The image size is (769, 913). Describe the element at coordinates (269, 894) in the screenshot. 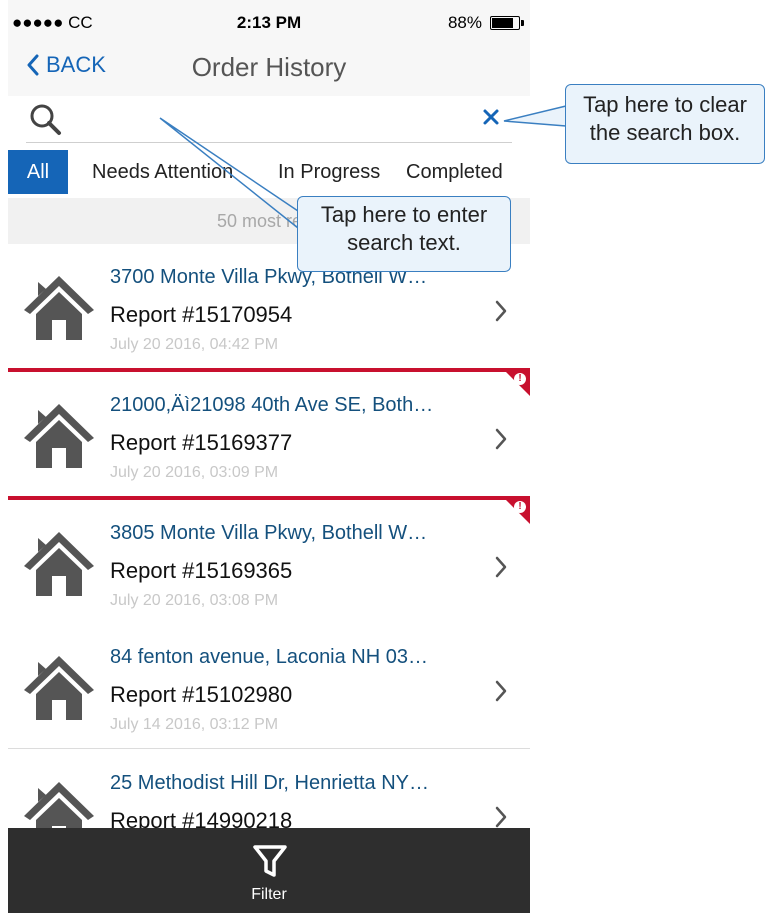

I see `filter-label: Filter` at that location.